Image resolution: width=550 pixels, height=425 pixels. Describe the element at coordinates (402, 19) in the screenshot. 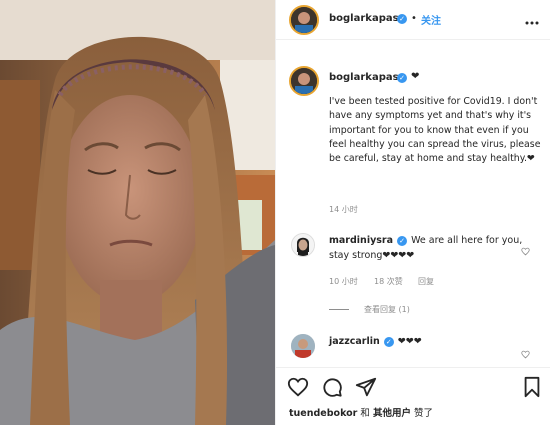

I see `verified-badge-icon: ✓` at that location.